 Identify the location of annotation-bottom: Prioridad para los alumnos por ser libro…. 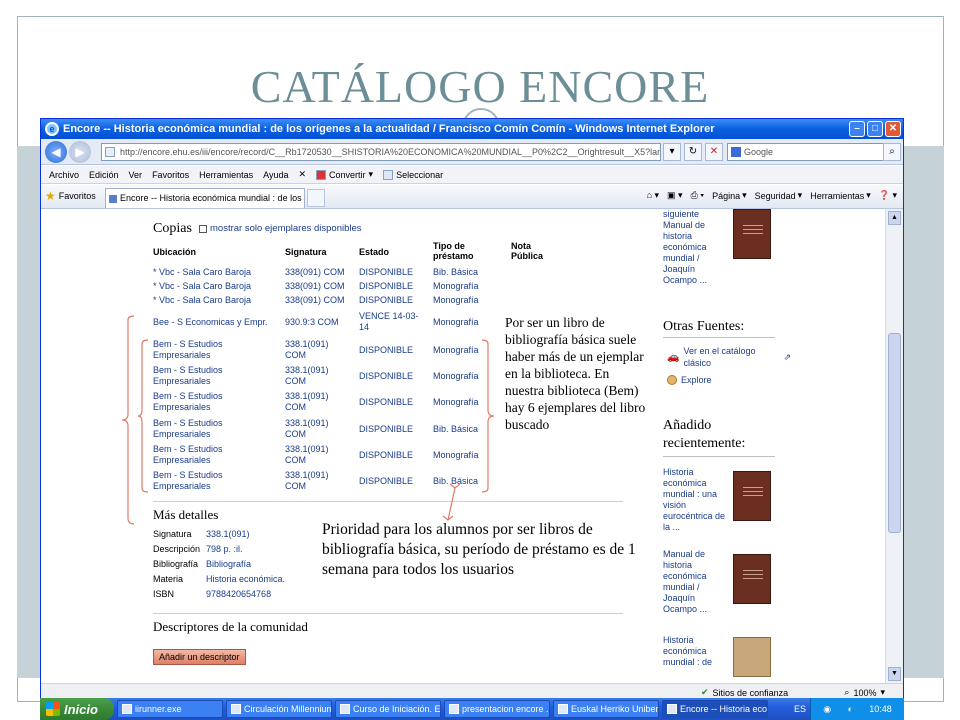
(479, 549).